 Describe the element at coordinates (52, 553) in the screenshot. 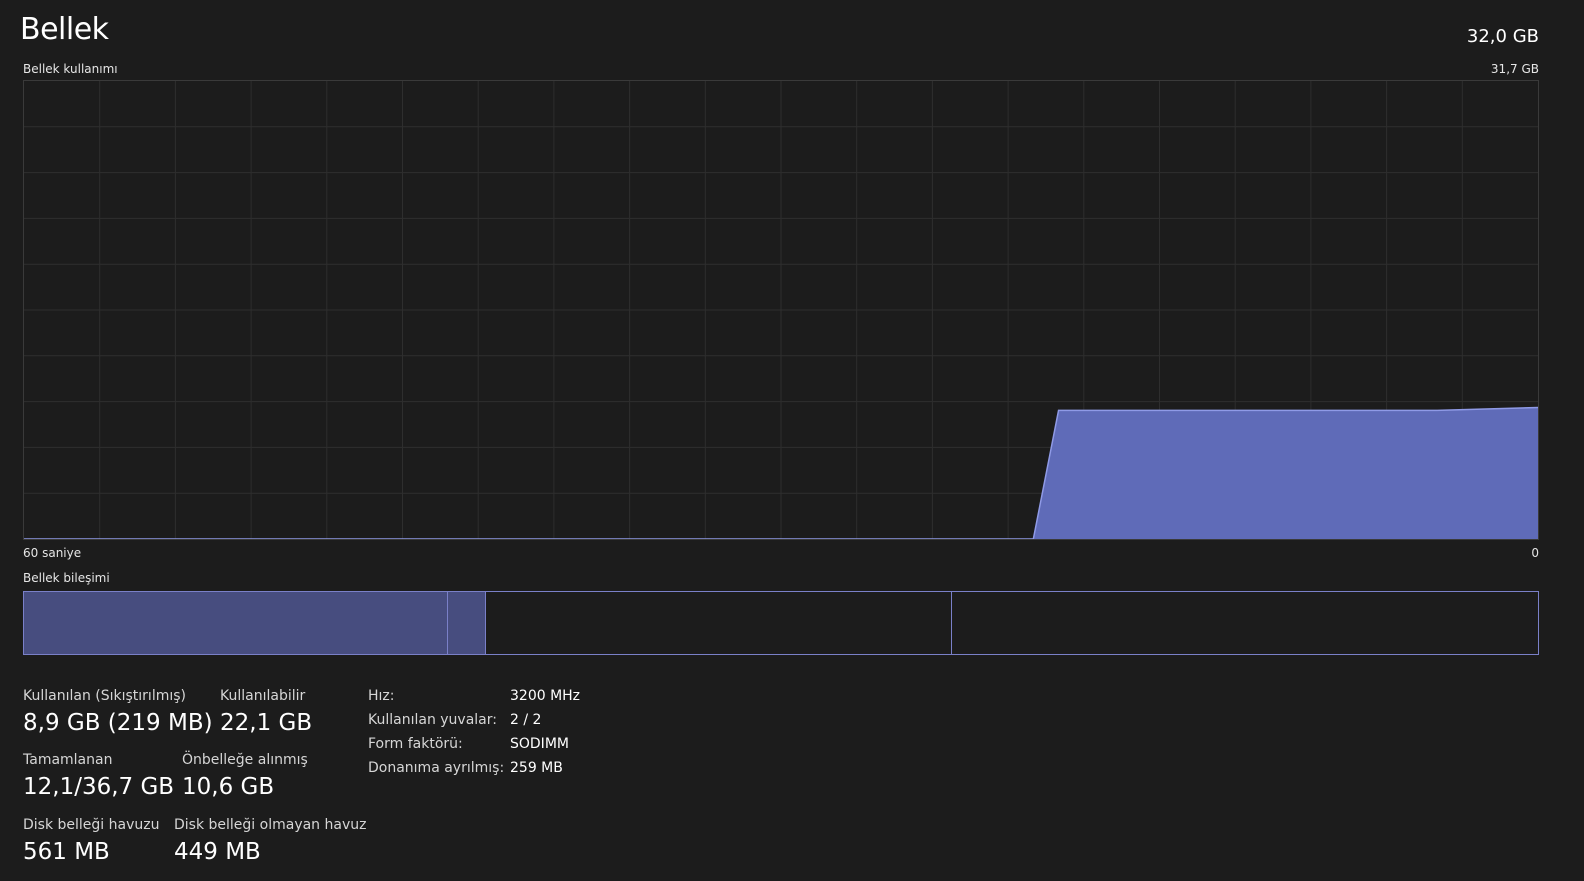

I see `time-axis-left-label: 60 saniye` at that location.